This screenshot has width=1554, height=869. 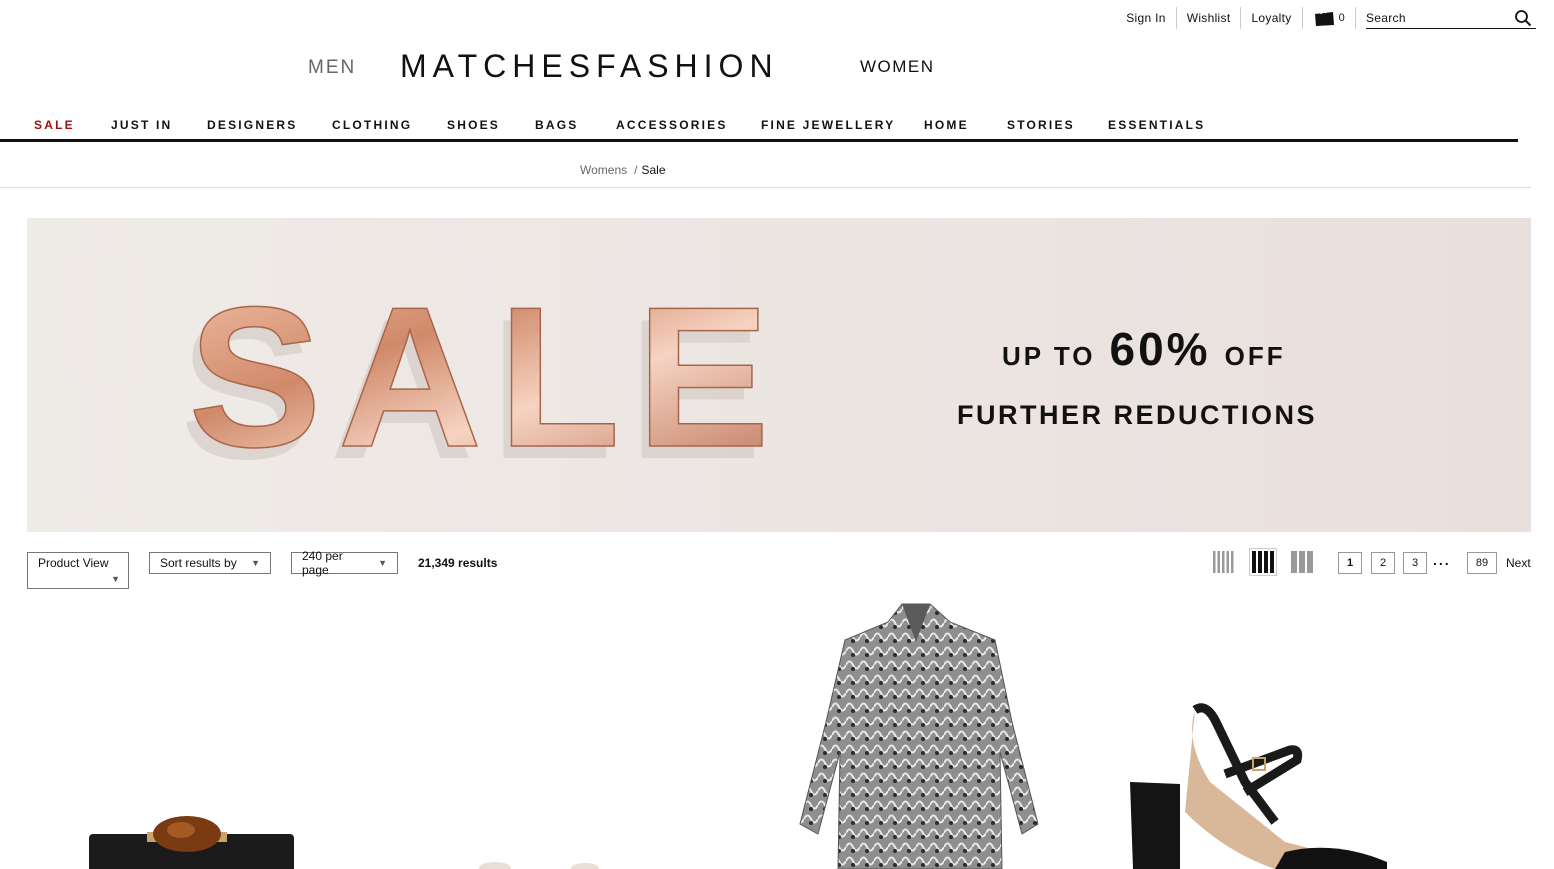 I want to click on banner-off: OFF, so click(x=1255, y=356).